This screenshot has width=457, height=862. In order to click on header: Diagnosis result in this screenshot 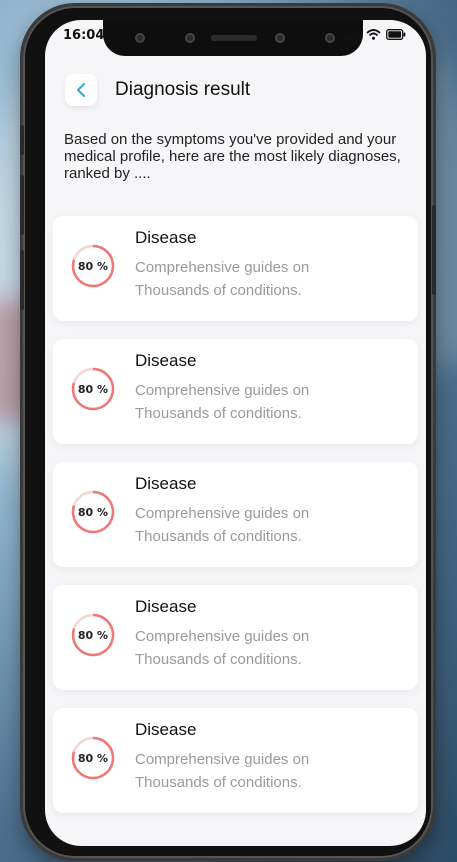, I will do `click(157, 90)`.